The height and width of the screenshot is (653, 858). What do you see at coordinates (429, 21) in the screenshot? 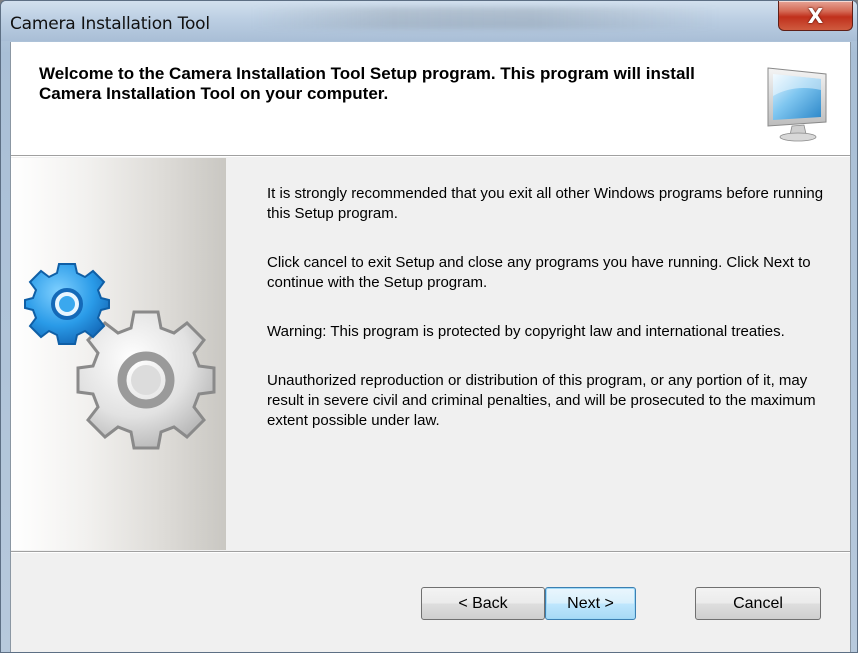
I see `title-bar: Camera Installation Tool X` at bounding box center [429, 21].